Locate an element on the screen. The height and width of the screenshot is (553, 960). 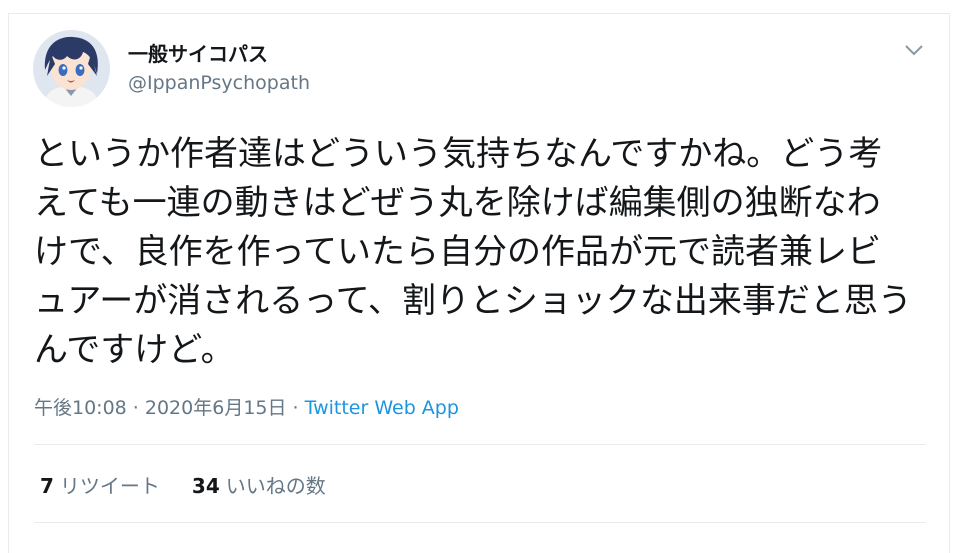
avatar is located at coordinates (71, 68).